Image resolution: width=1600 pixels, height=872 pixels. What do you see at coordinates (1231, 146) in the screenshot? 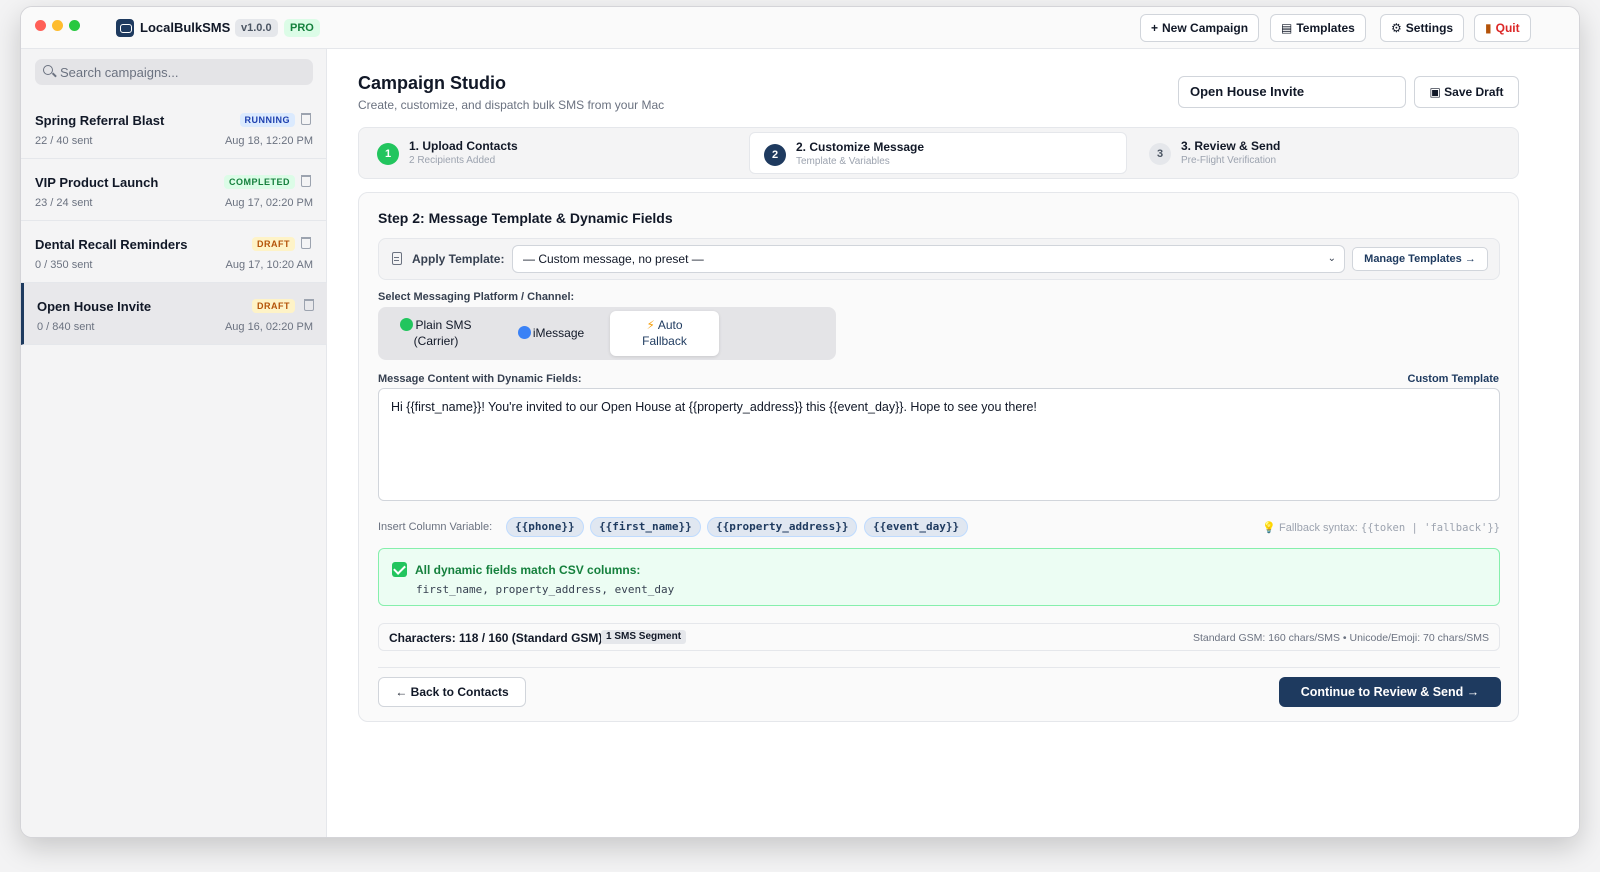
I see `step-title: 3. Review & Send` at bounding box center [1231, 146].